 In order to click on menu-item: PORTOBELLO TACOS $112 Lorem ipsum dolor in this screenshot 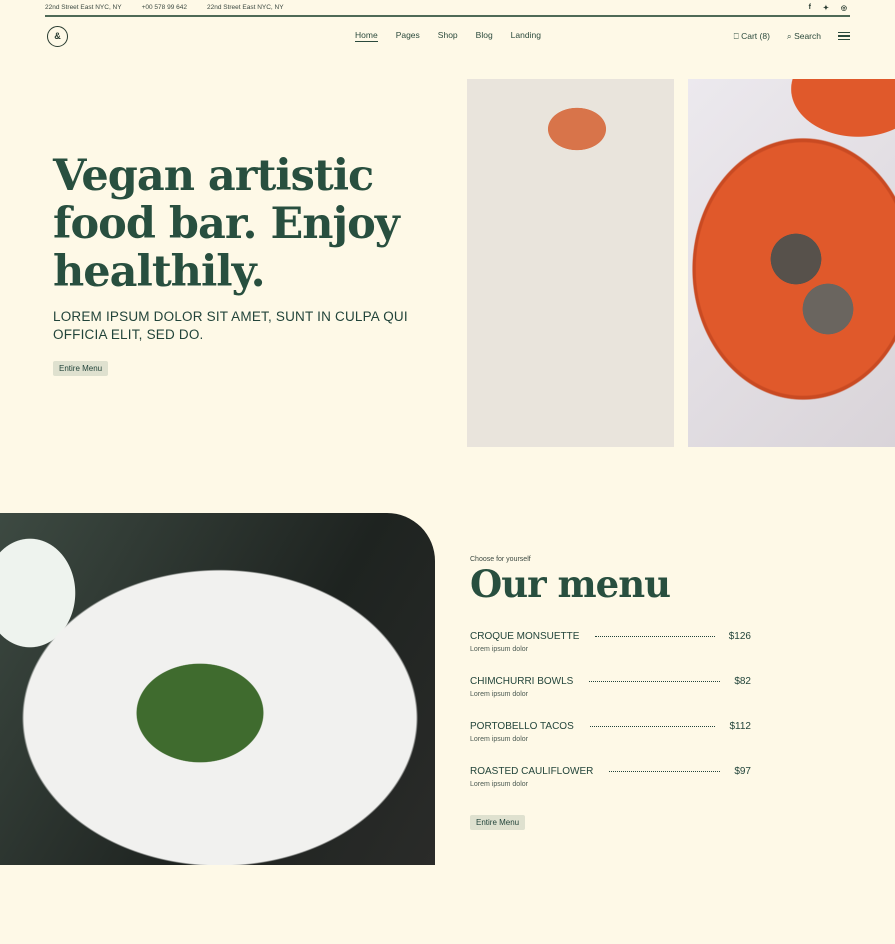, I will do `click(610, 732)`.